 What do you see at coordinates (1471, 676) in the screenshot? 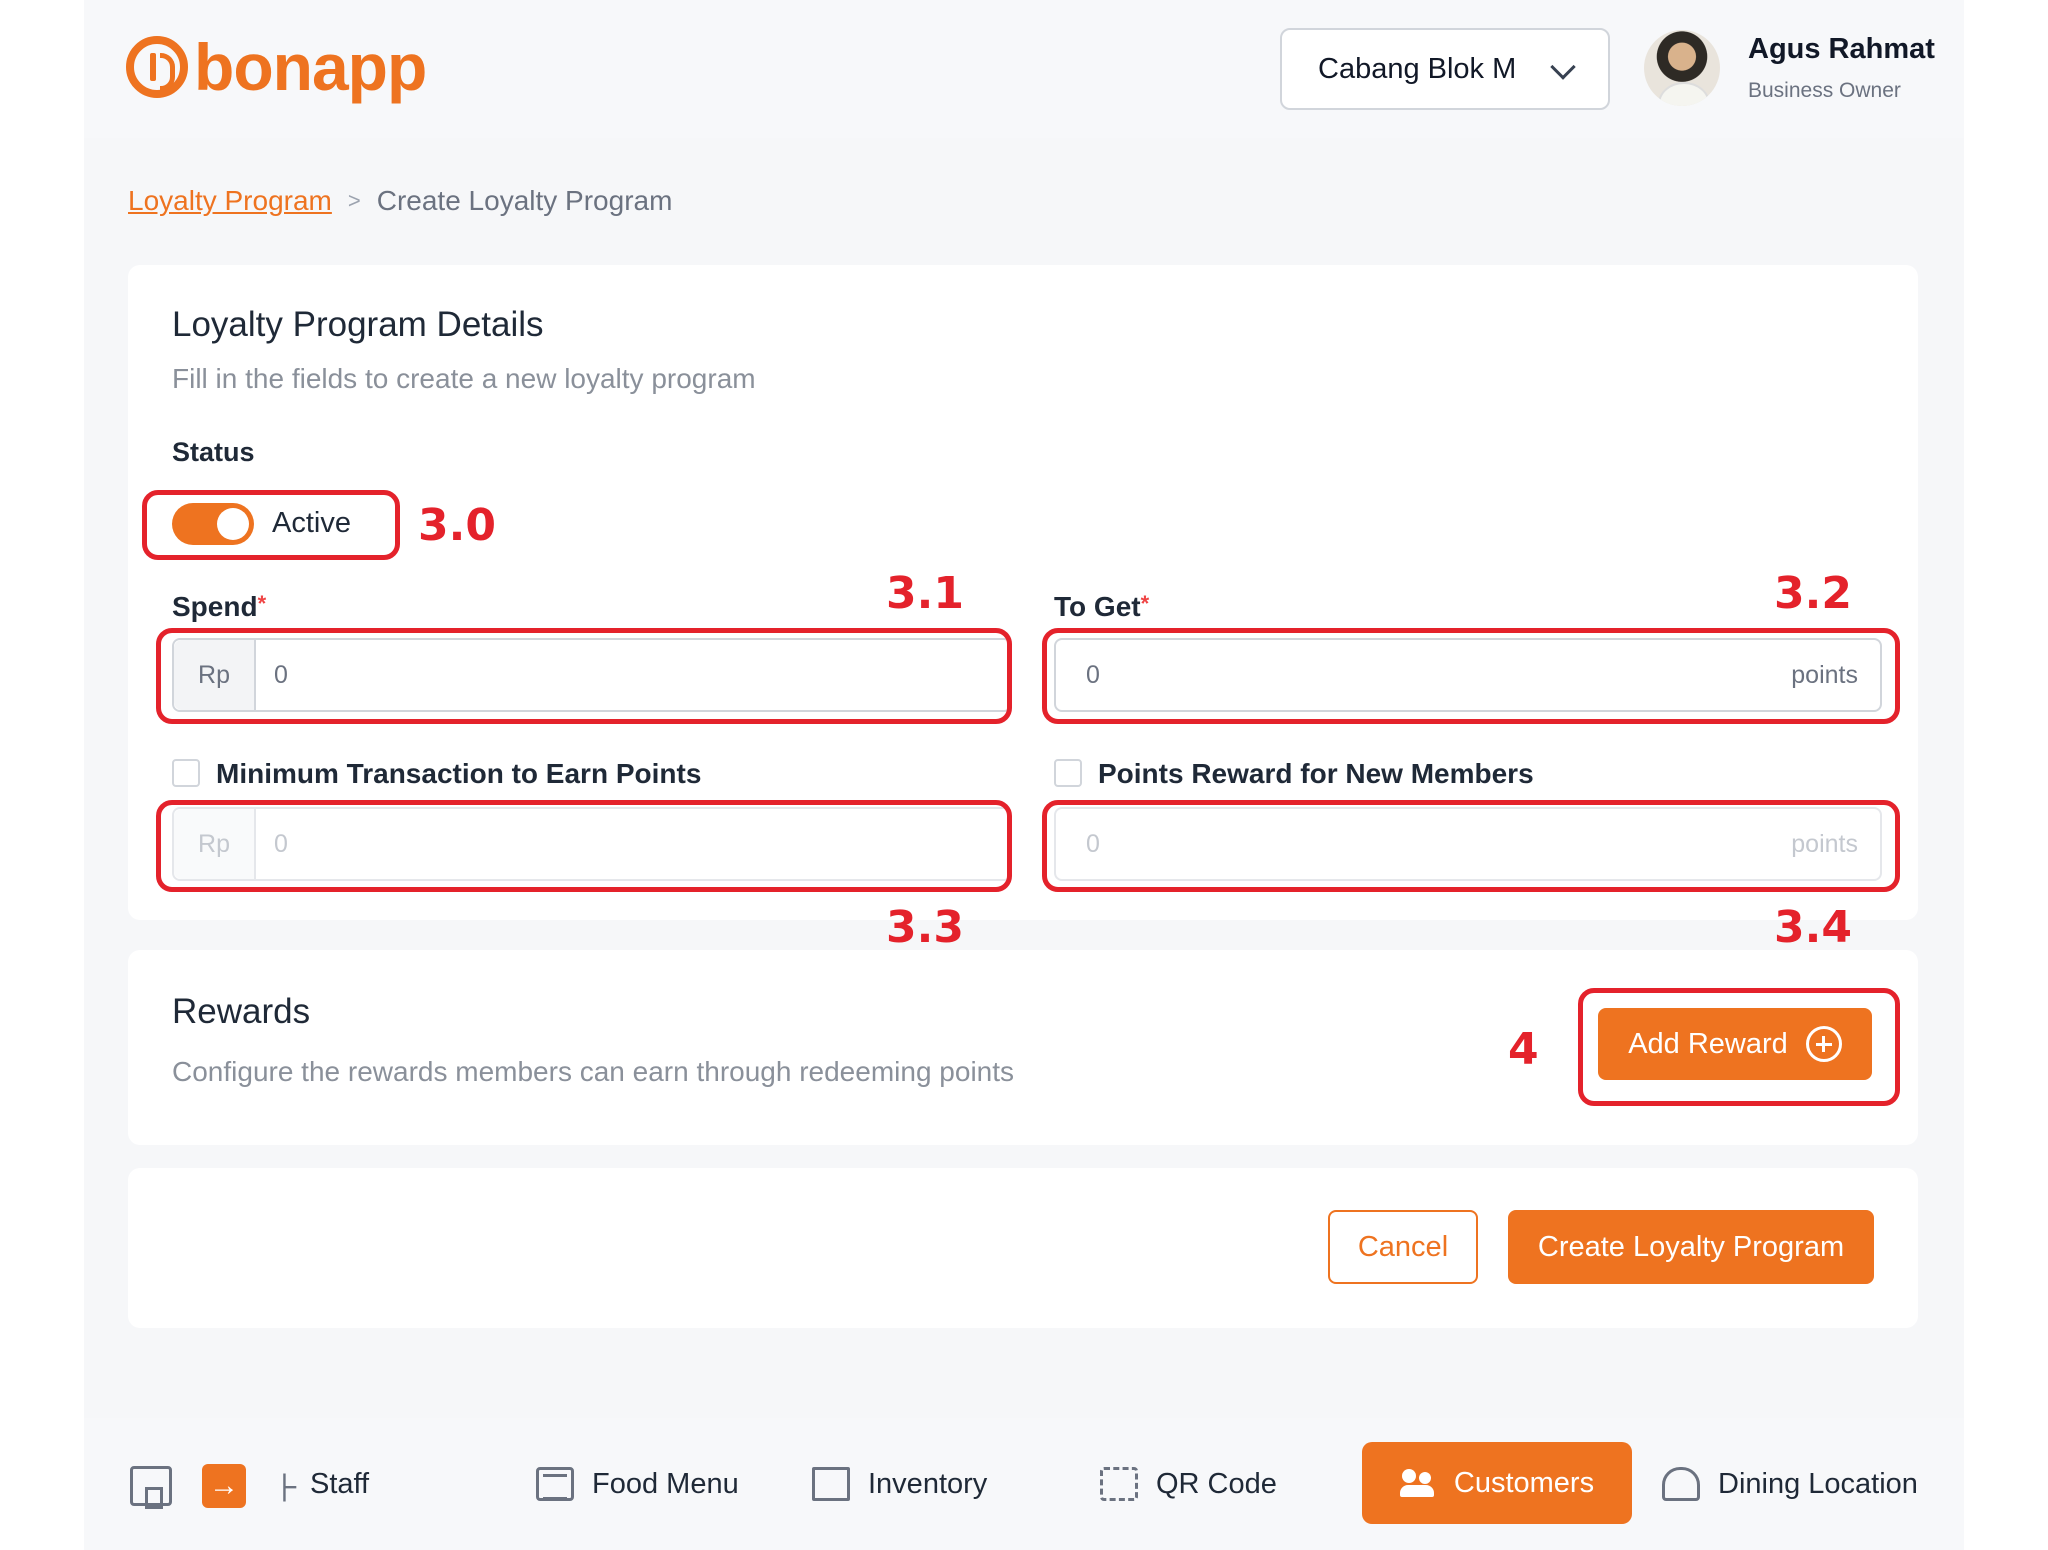
I see `annotation-box-to-get` at bounding box center [1471, 676].